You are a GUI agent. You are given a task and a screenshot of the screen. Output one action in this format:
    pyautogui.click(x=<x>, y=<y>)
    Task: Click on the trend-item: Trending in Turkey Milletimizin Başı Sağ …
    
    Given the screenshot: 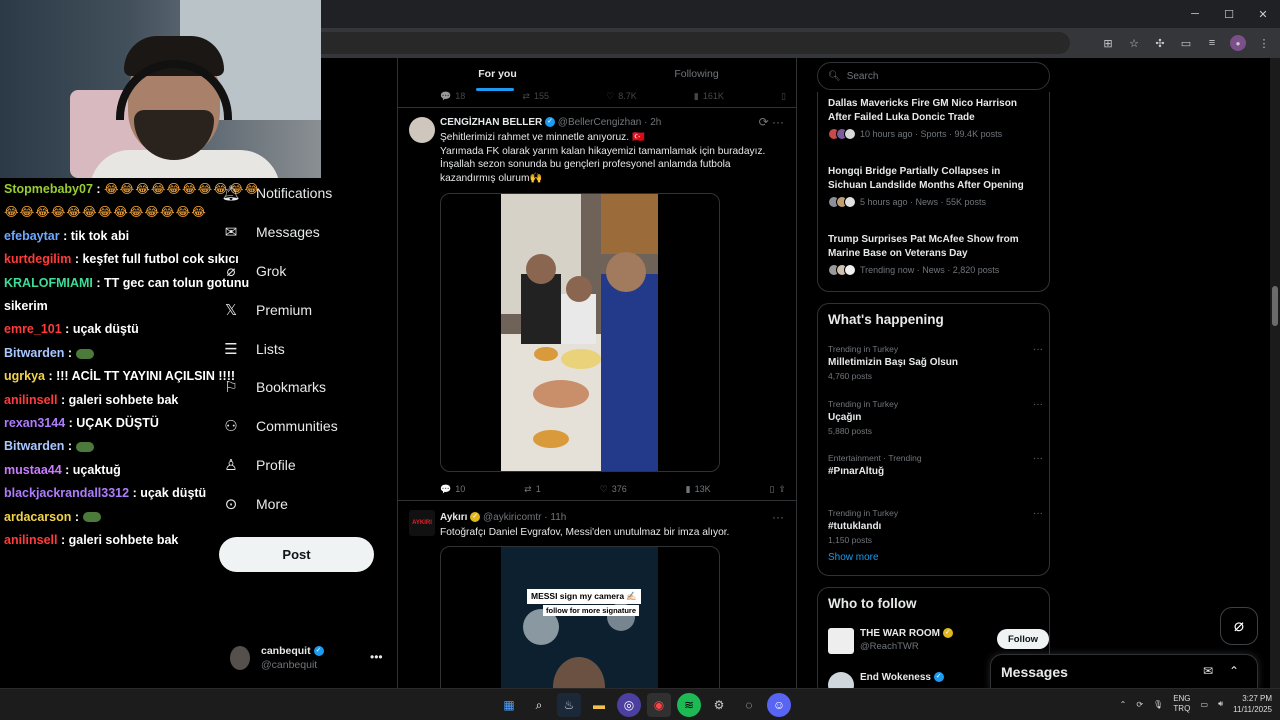 What is the action you would take?
    pyautogui.click(x=935, y=362)
    